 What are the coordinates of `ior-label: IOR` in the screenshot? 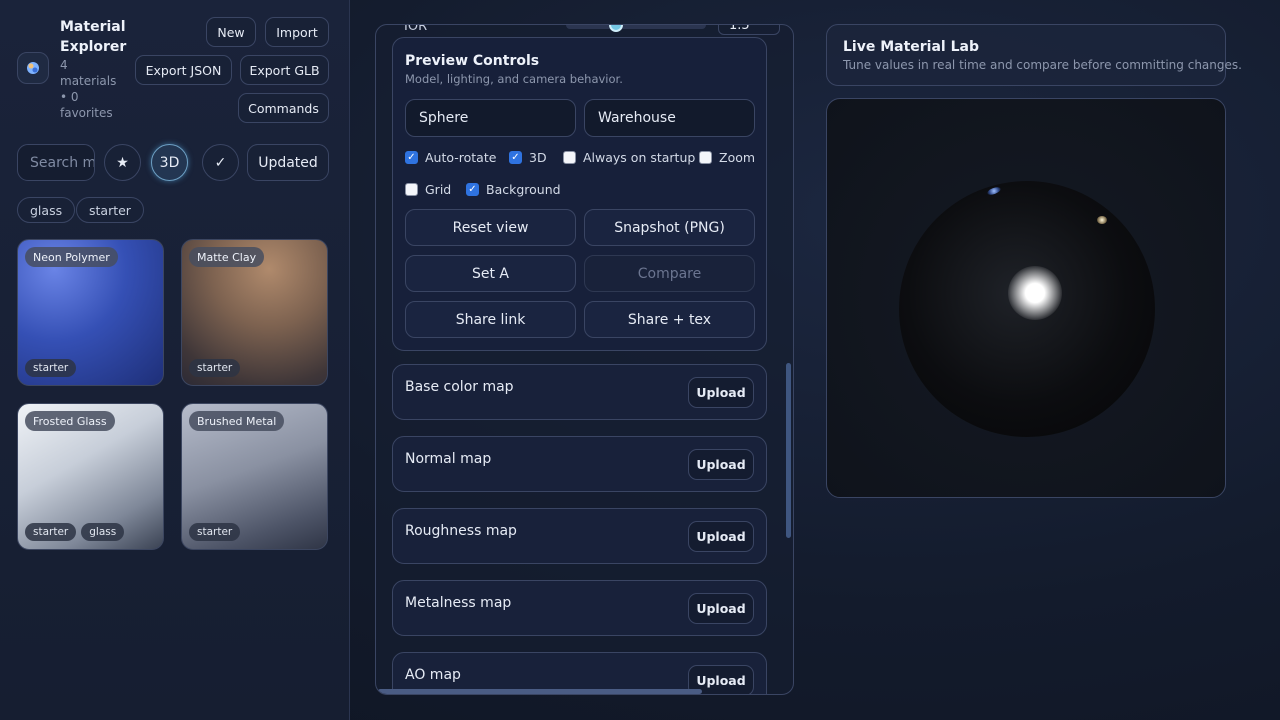 It's located at (416, 29).